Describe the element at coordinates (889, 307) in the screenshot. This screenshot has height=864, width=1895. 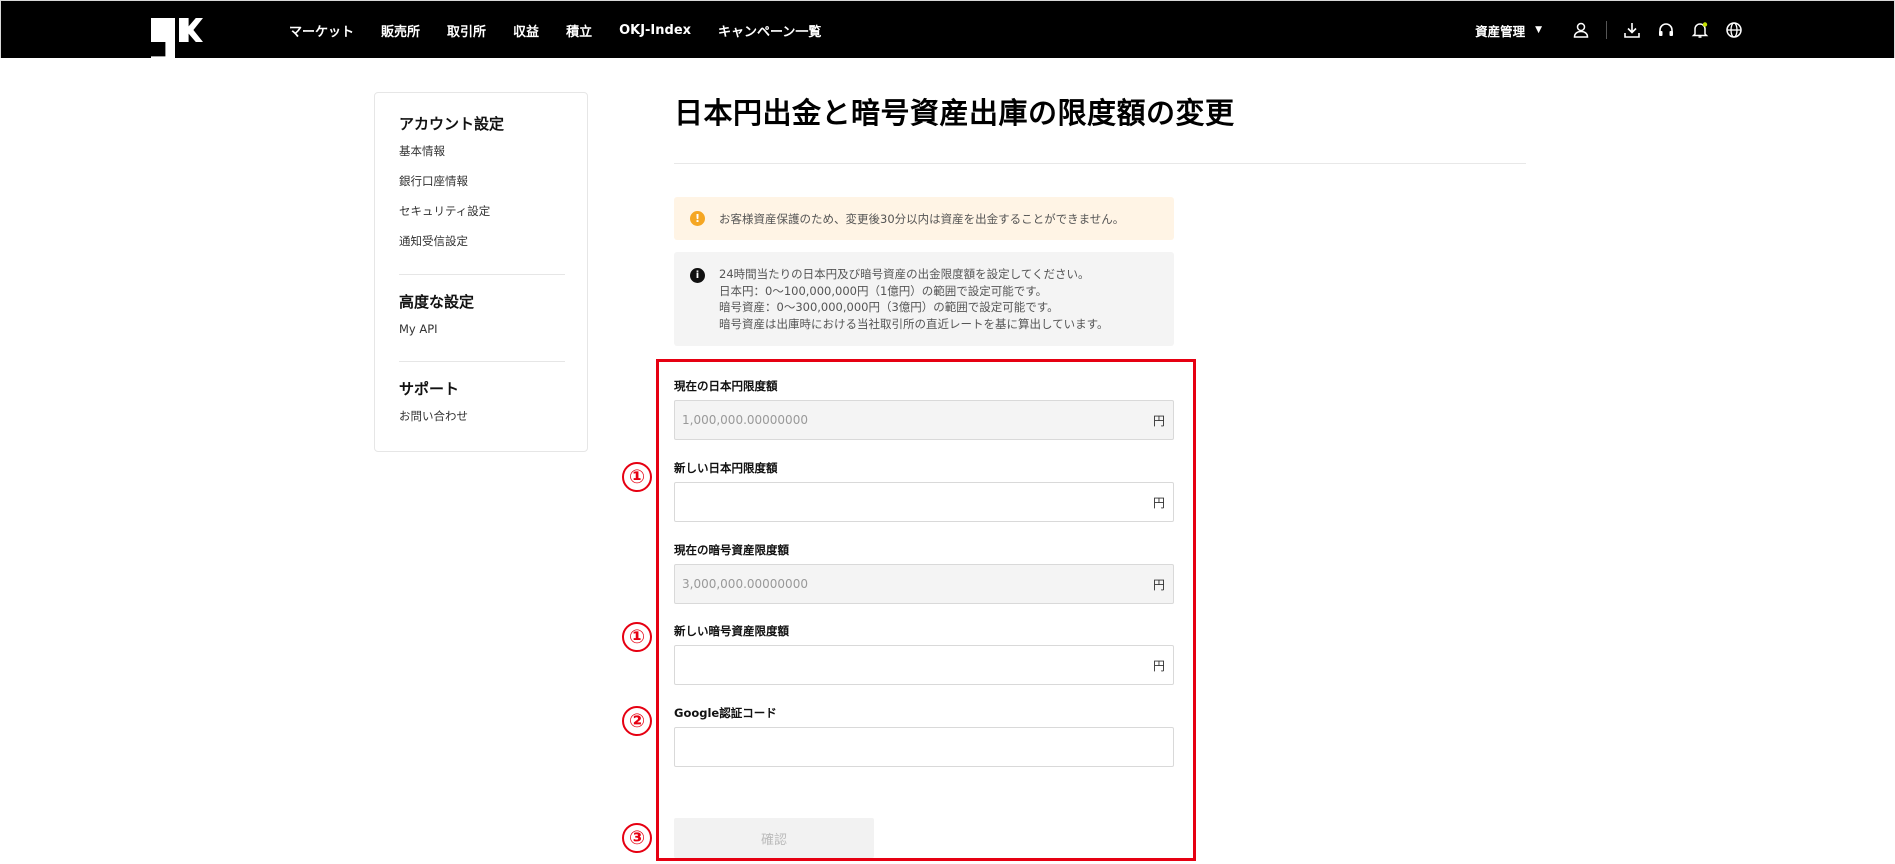
I see `info-line: 暗号資産：0〜300,000,000円（3億円）の範囲で設定可能です。` at that location.